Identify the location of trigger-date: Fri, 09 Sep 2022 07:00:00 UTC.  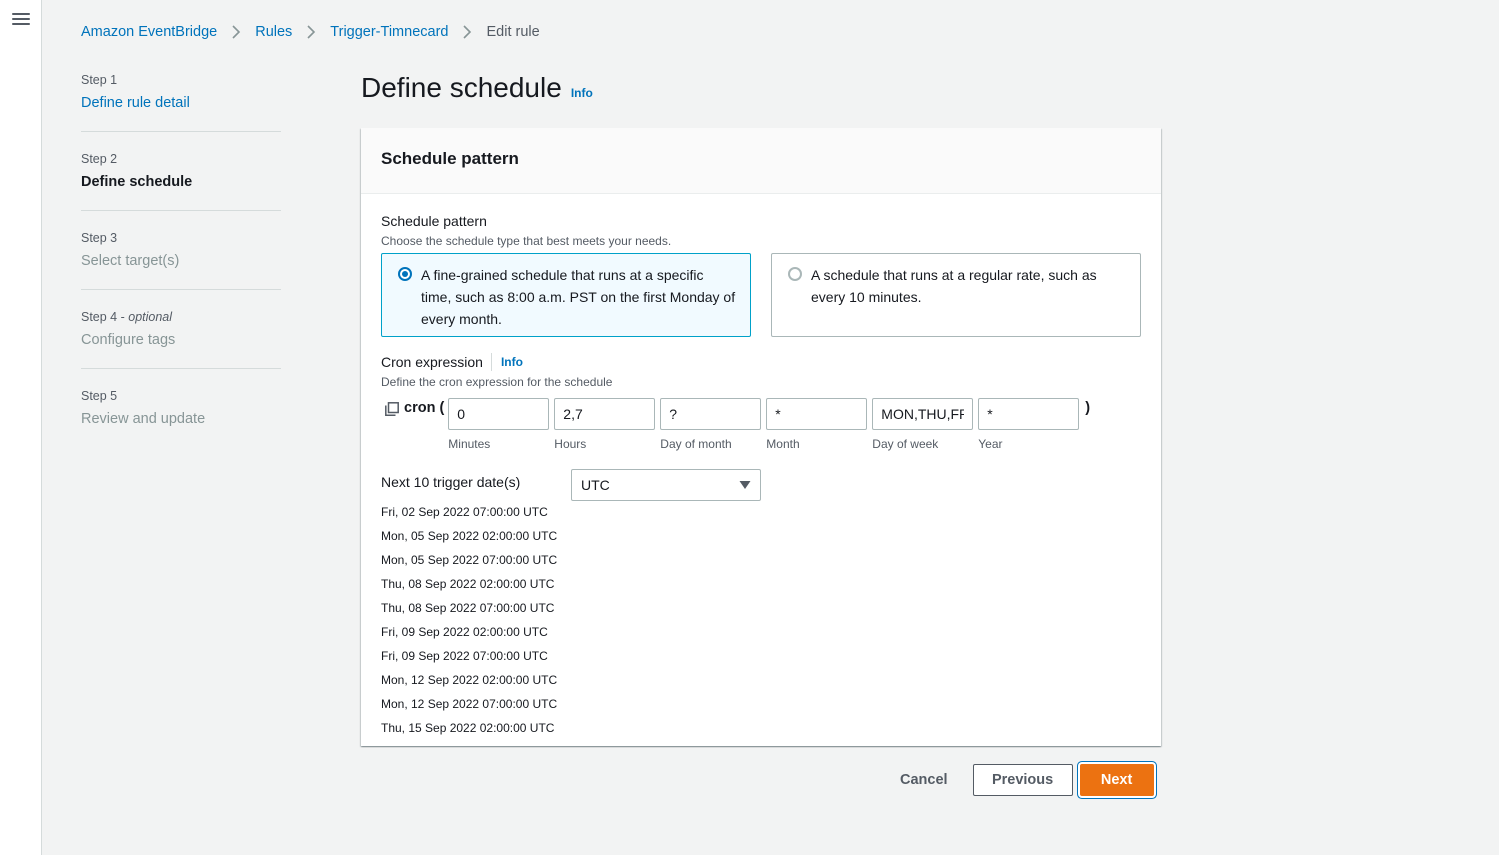
(464, 656).